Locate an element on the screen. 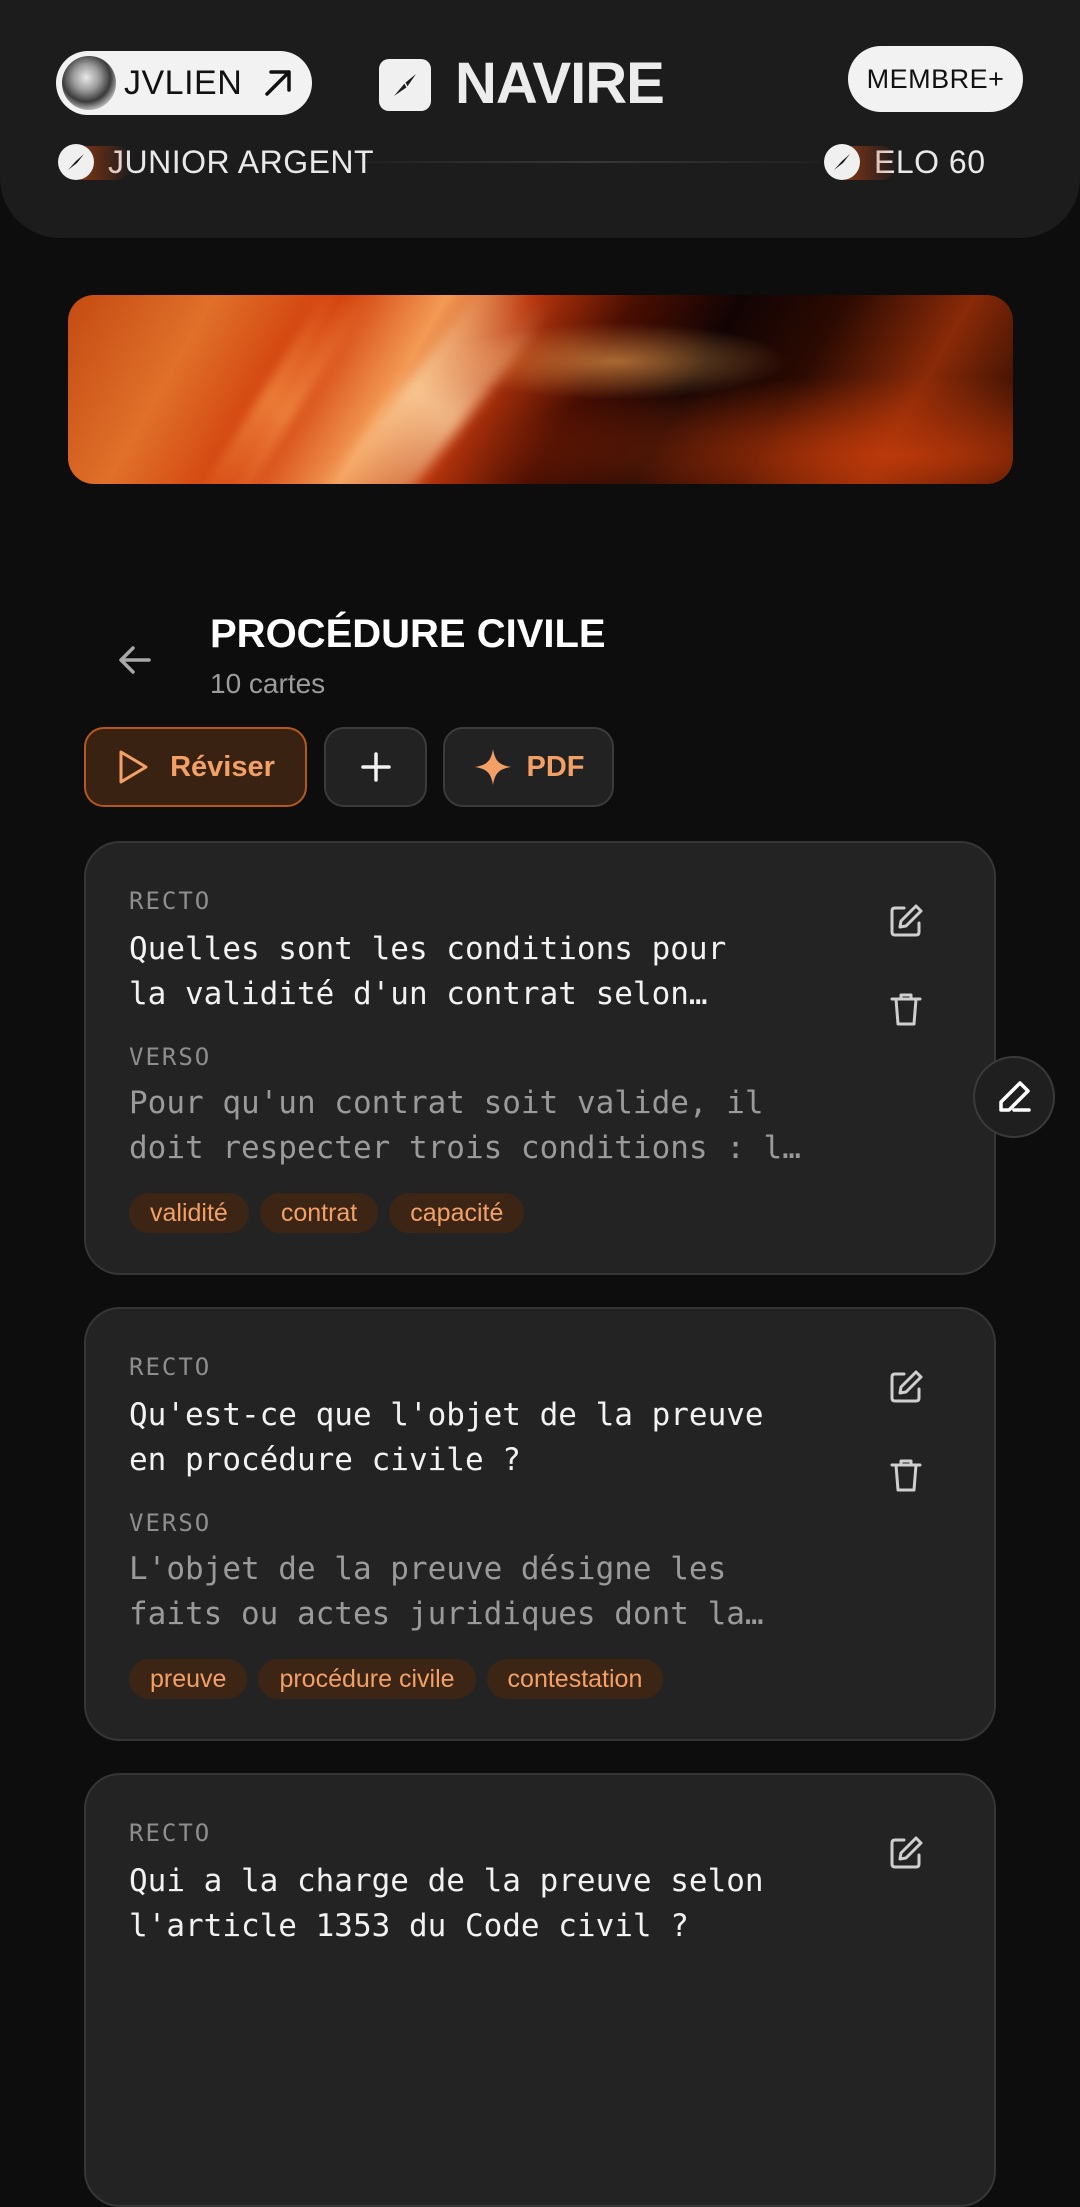  tag: contestation is located at coordinates (575, 1679).